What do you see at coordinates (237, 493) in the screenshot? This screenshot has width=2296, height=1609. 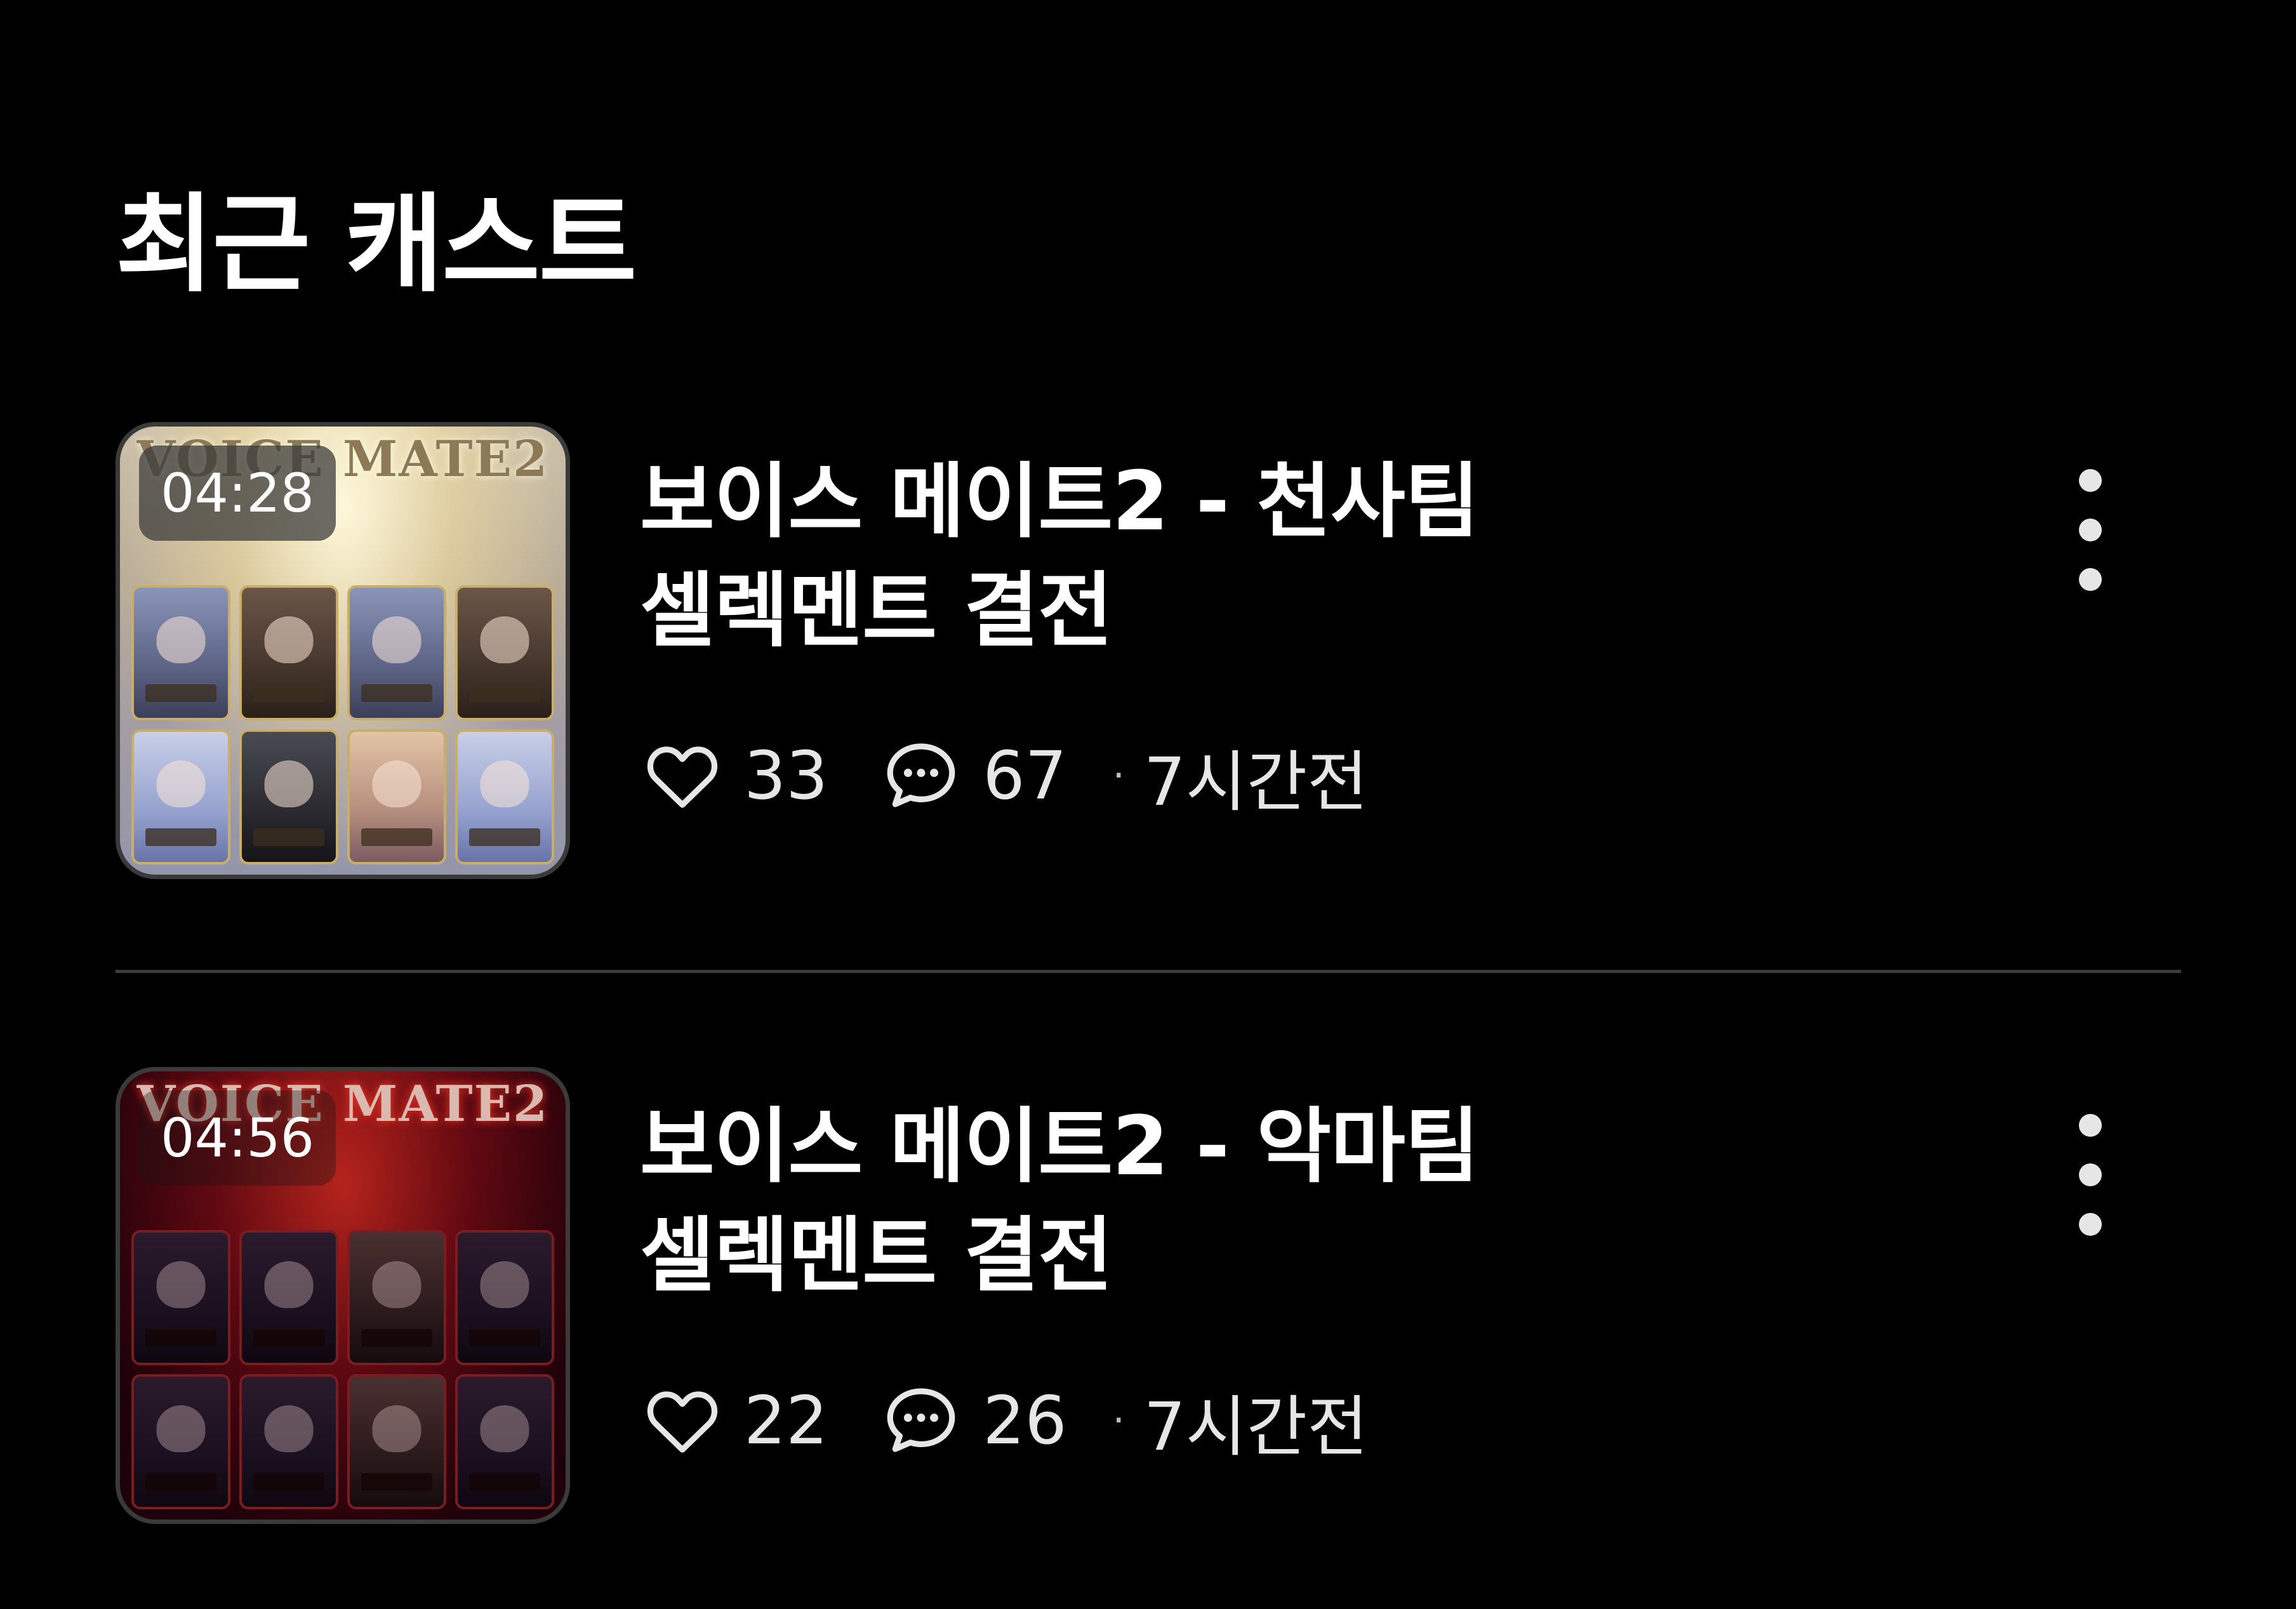 I see `duration-badge: 04:28` at bounding box center [237, 493].